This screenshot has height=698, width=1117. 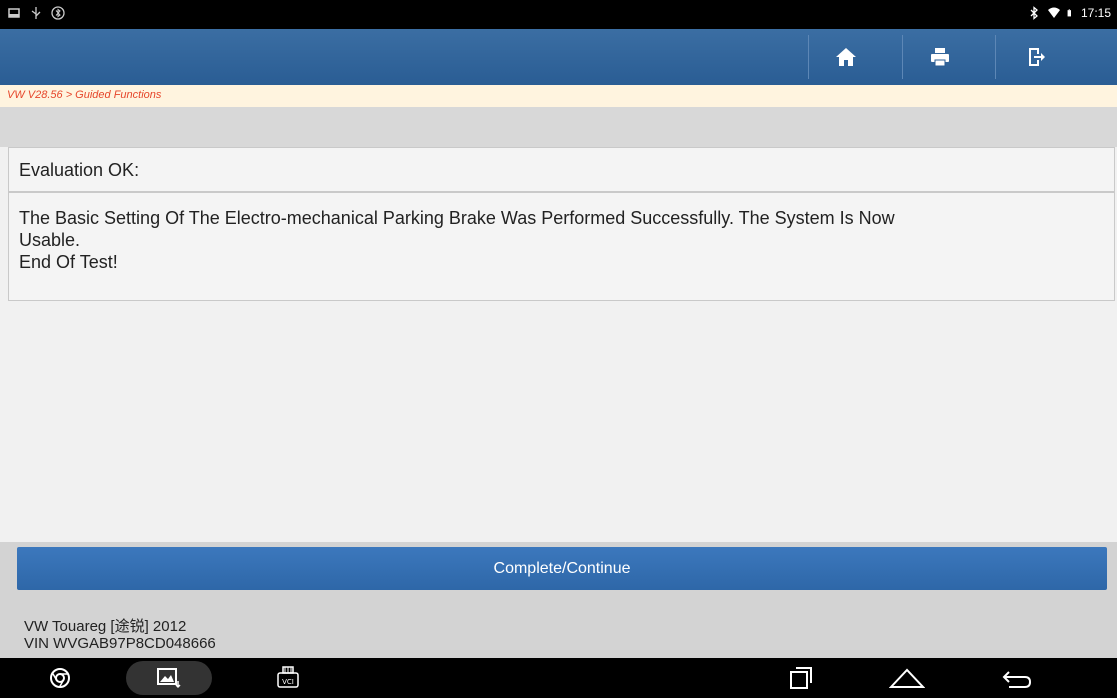 What do you see at coordinates (1095, 13) in the screenshot?
I see `status-time: 17:15` at bounding box center [1095, 13].